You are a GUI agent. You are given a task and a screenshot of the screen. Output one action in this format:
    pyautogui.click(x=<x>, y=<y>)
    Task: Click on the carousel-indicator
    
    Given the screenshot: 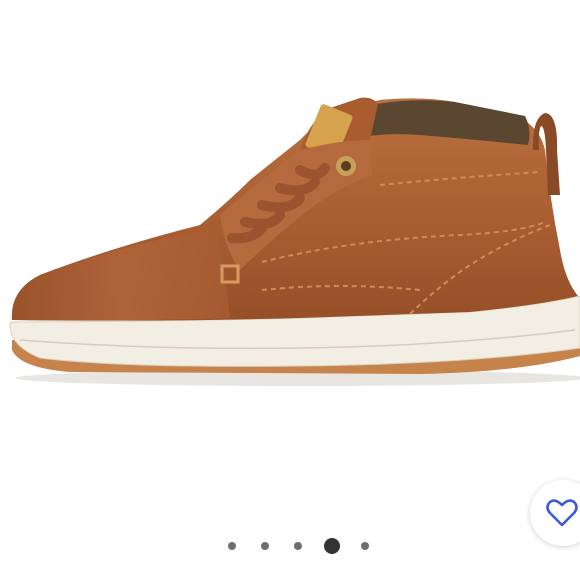 What is the action you would take?
    pyautogui.click(x=290, y=546)
    